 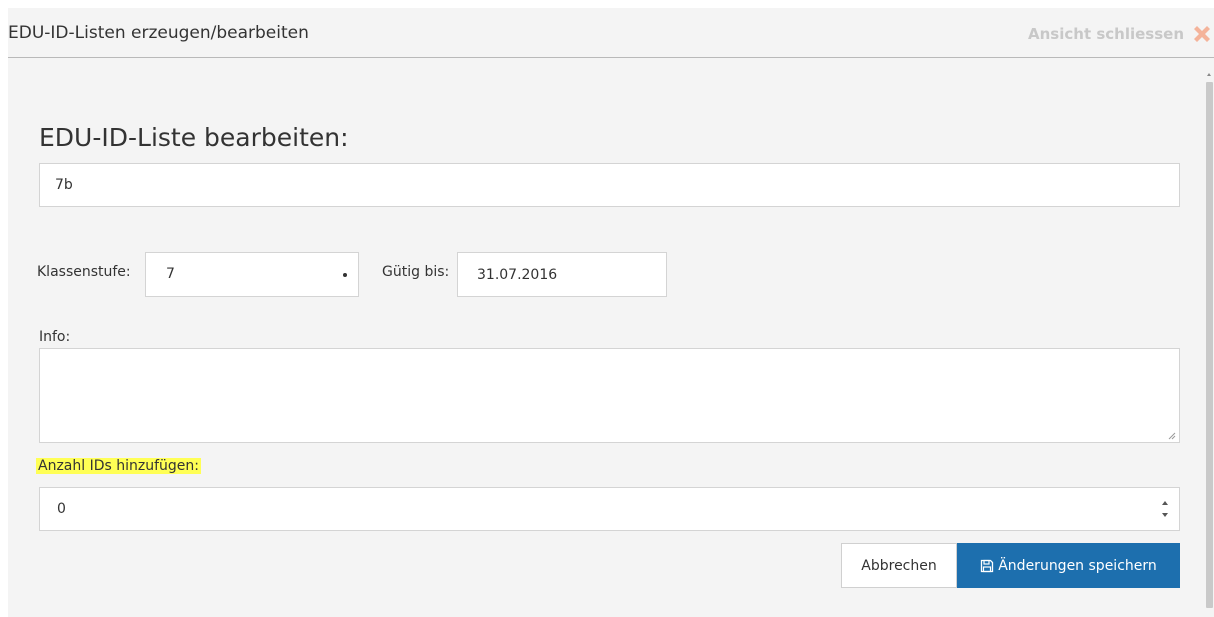 I want to click on add-ids-count-label: Anzahl IDs hinzufügen:, so click(x=118, y=466).